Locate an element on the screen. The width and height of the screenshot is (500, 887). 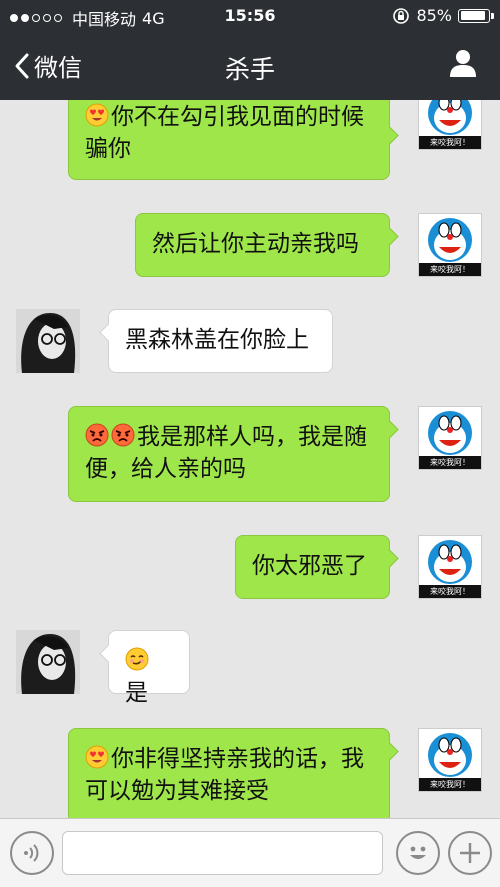
person-icon is located at coordinates (463, 63).